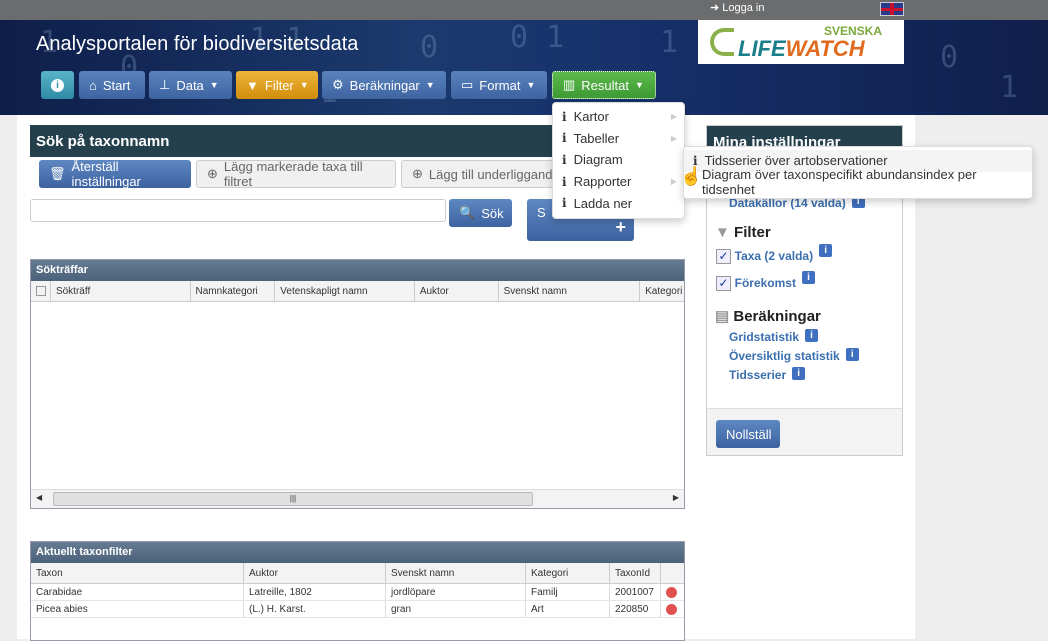  What do you see at coordinates (675, 497) in the screenshot?
I see `scroll-right-icon: ▶` at bounding box center [675, 497].